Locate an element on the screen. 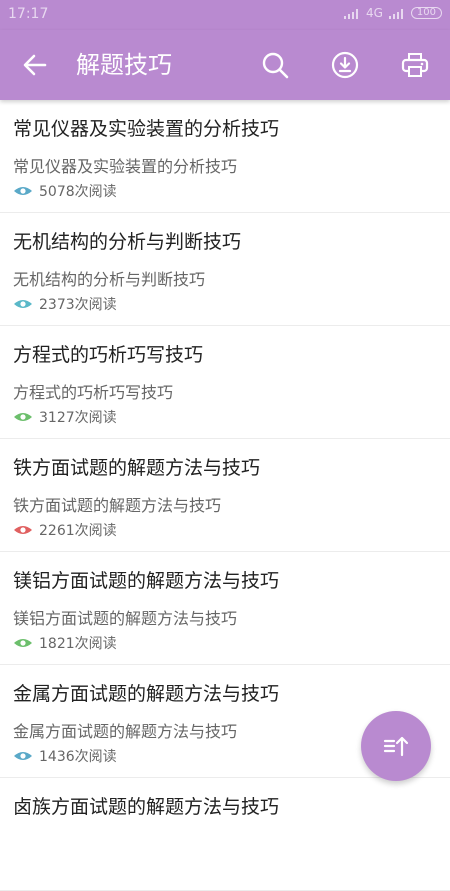 This screenshot has height=891, width=450. article-views: 3127次阅读 is located at coordinates (65, 417).